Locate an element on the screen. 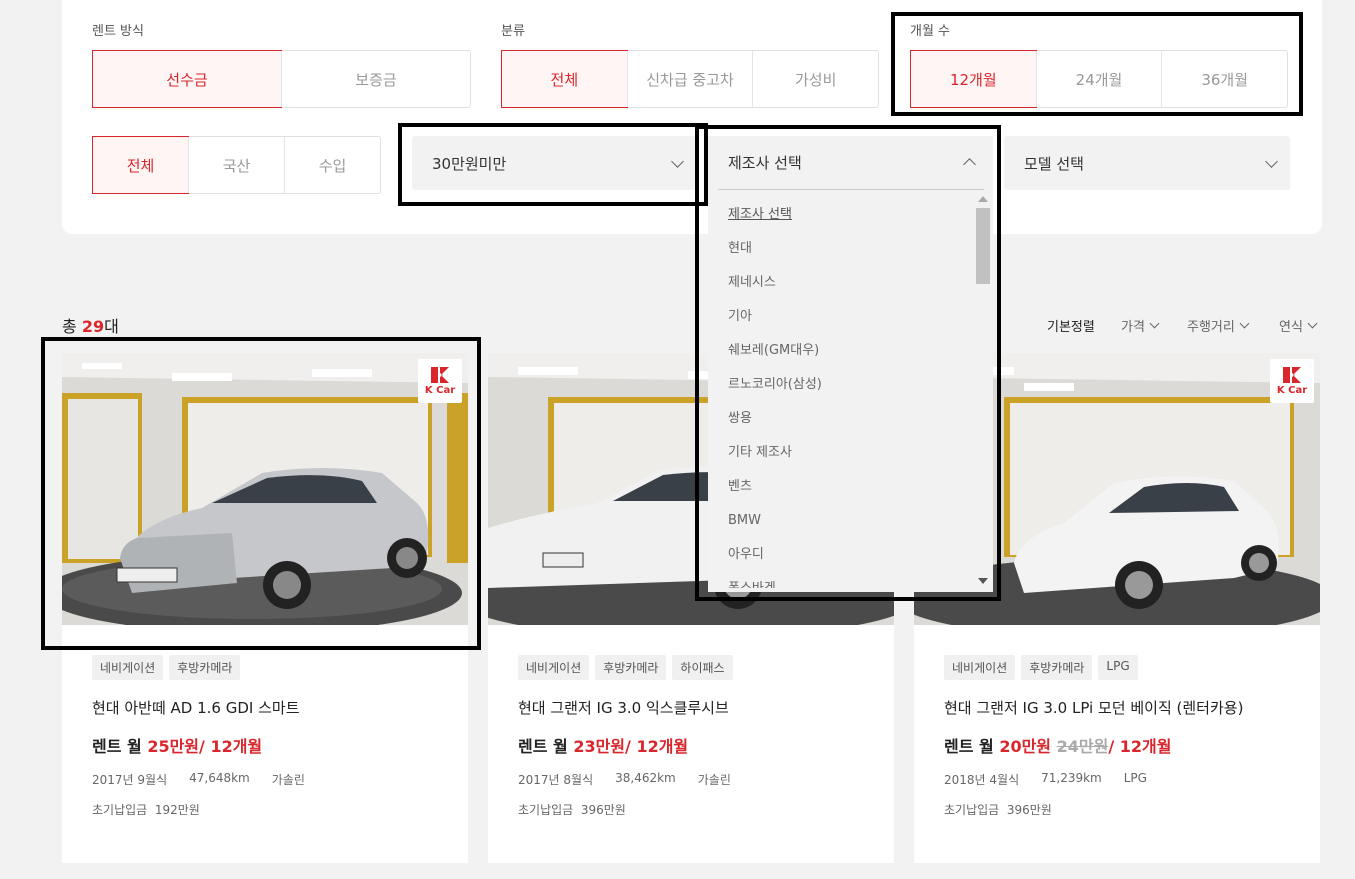 The image size is (1355, 879). car-photo is located at coordinates (265, 489).